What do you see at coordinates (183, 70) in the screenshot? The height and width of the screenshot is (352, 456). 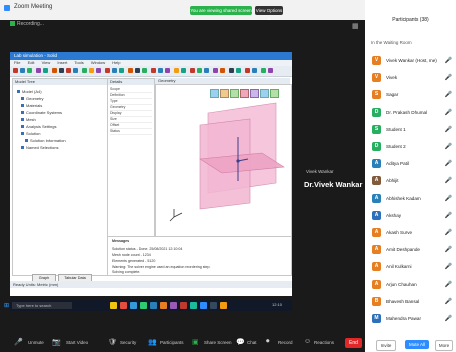 I see `help-icon` at bounding box center [183, 70].